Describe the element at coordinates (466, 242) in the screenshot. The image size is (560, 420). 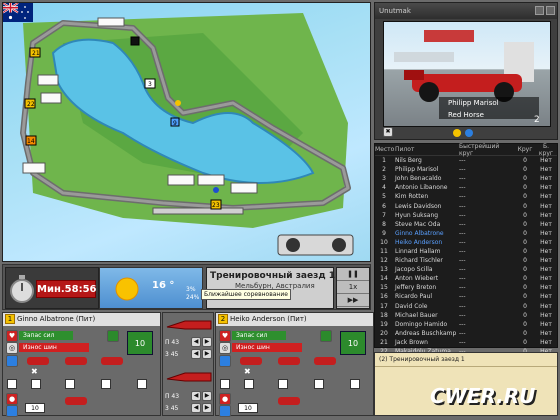
I see `timing-row: 10 Heiko Anderson --- 0 Нет` at that location.